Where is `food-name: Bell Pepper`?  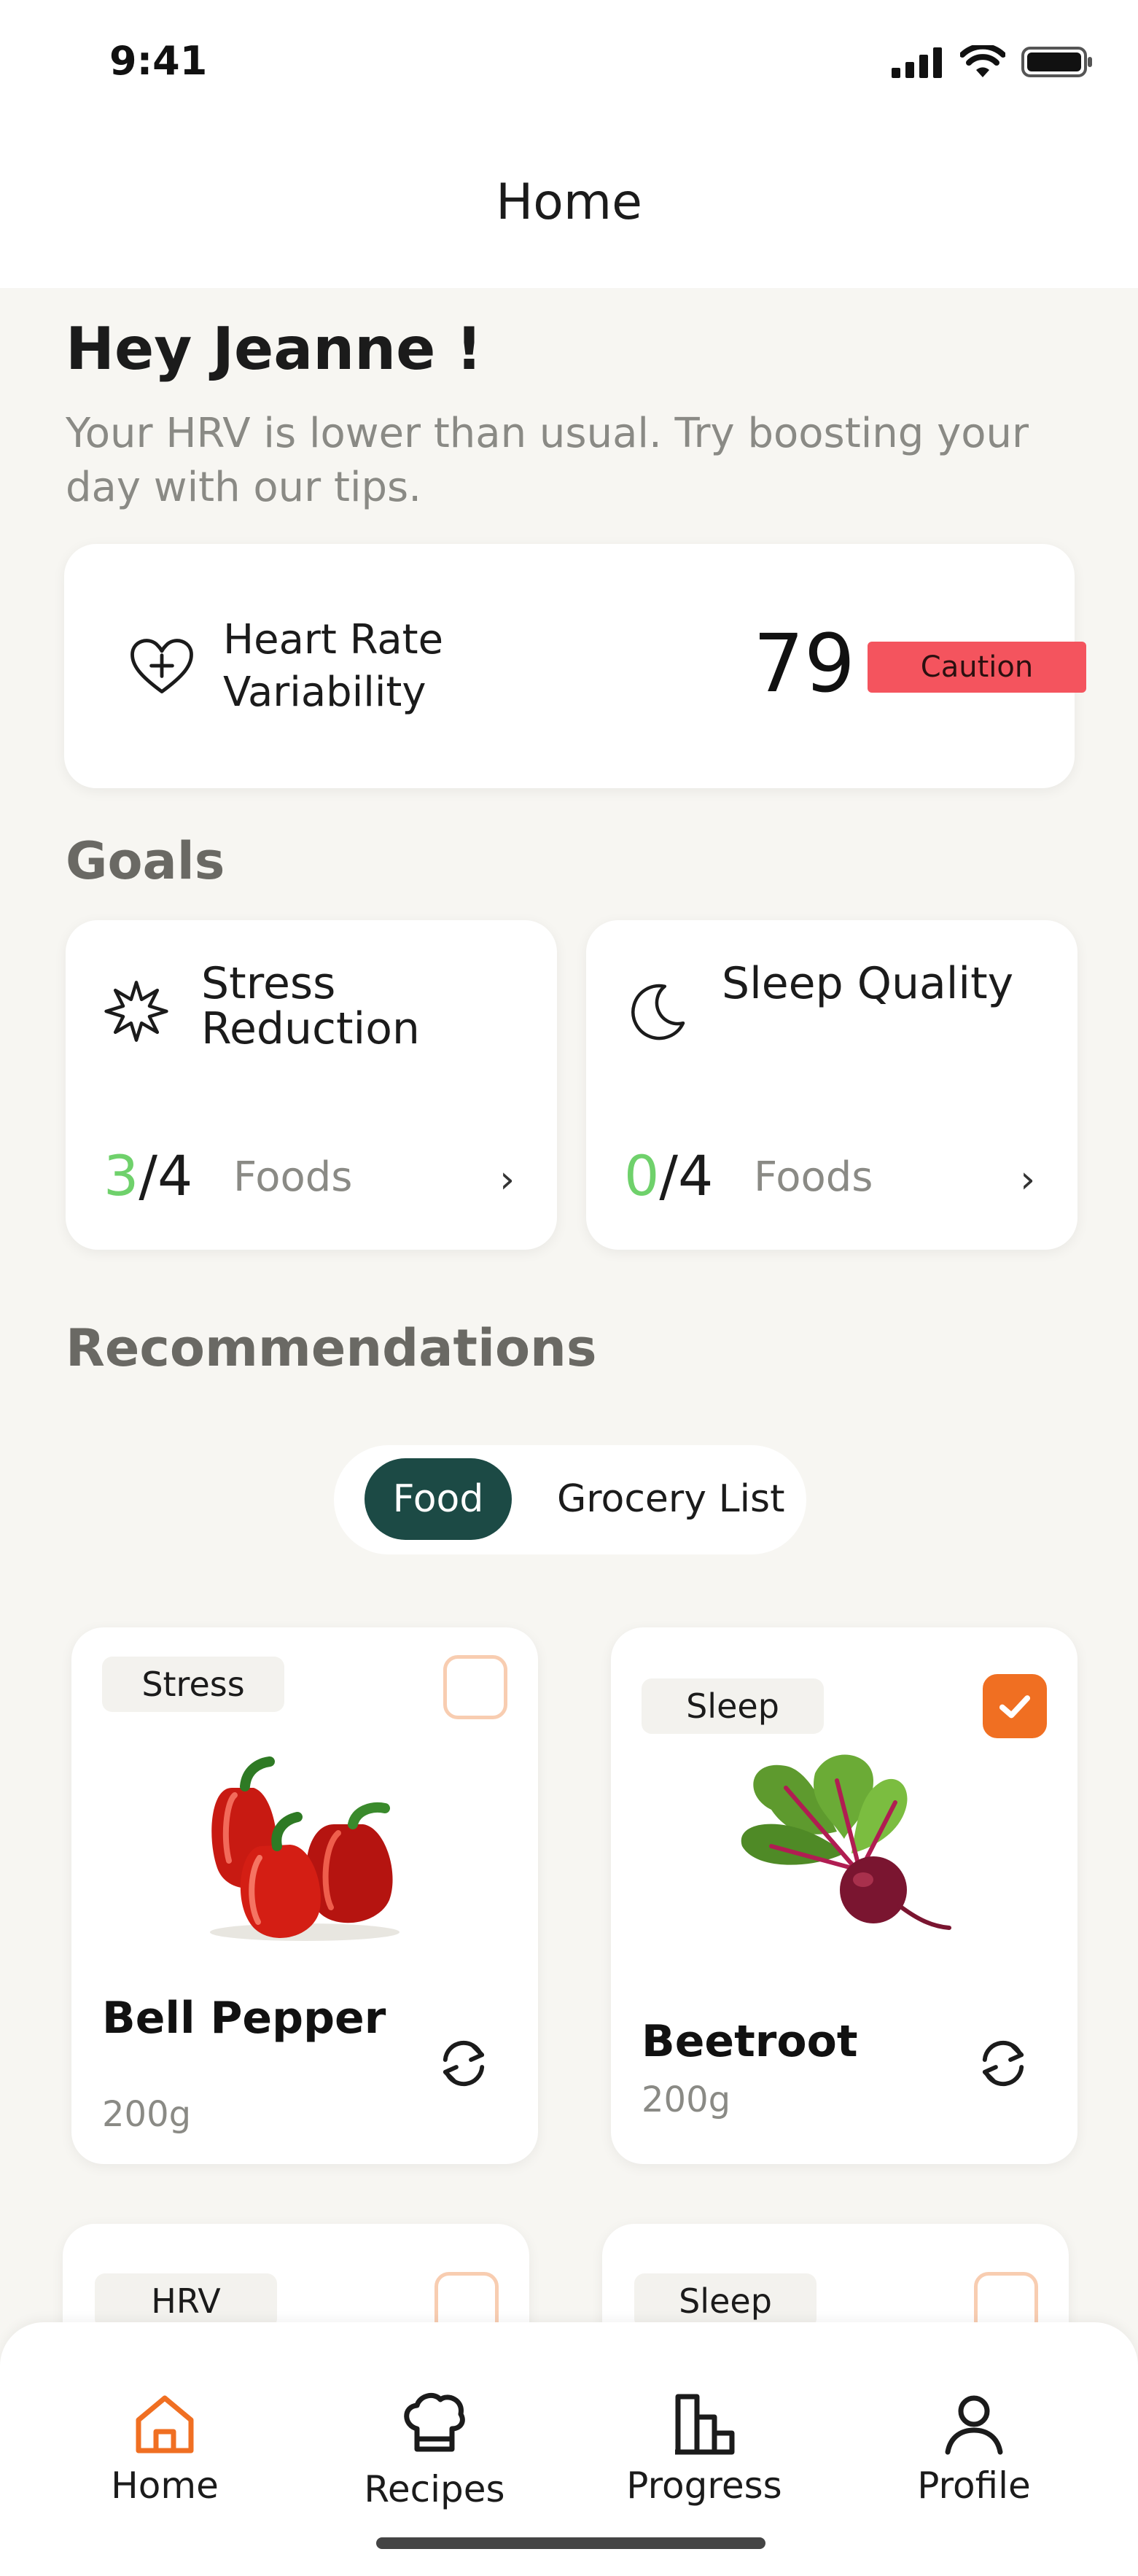
food-name: Bell Pepper is located at coordinates (244, 2018).